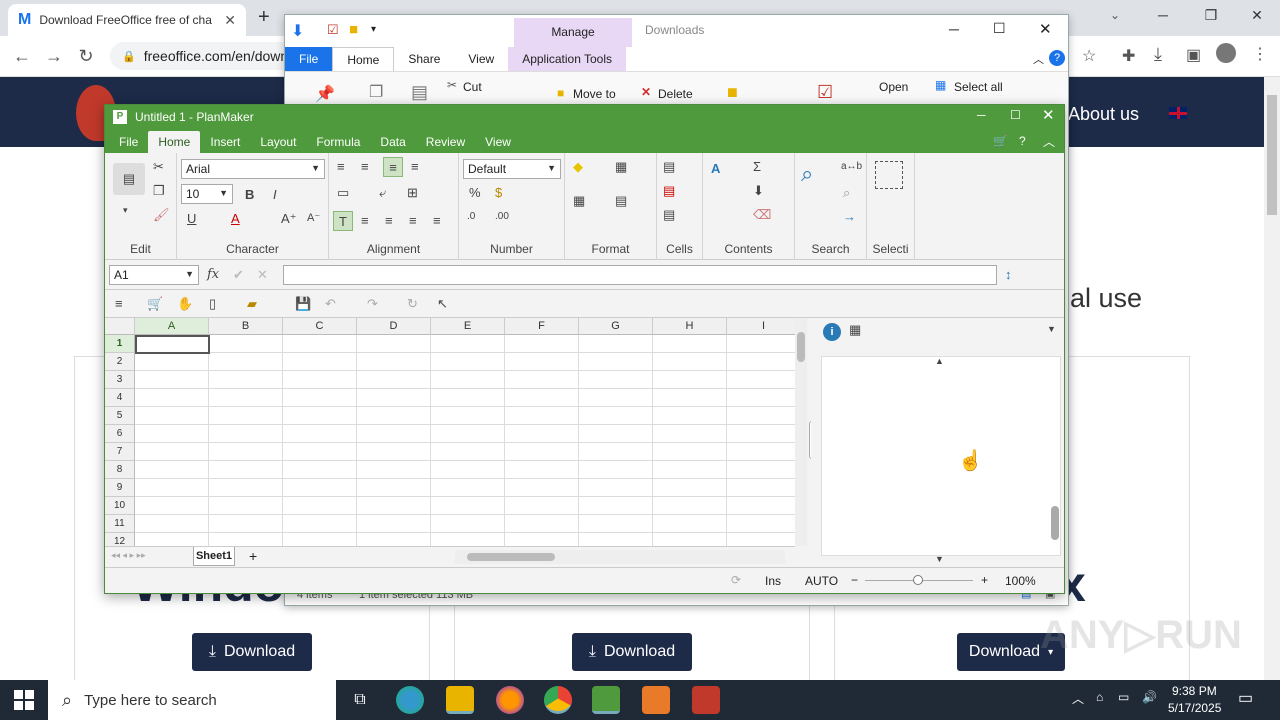  I want to click on confirm-icon: ✔, so click(238, 275).